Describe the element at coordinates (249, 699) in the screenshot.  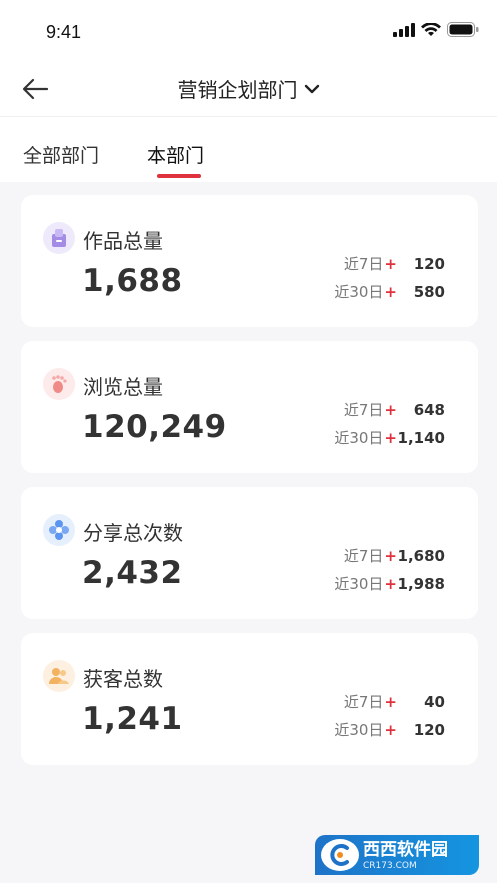
I see `stat-card-customers: 获客总数 1,241 近7日 + 40 近30日 + 120` at that location.